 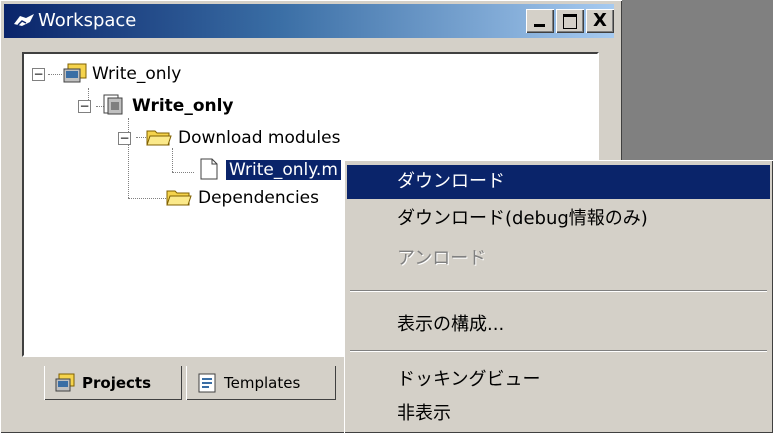 What do you see at coordinates (65, 382) in the screenshot?
I see `projects-icon` at bounding box center [65, 382].